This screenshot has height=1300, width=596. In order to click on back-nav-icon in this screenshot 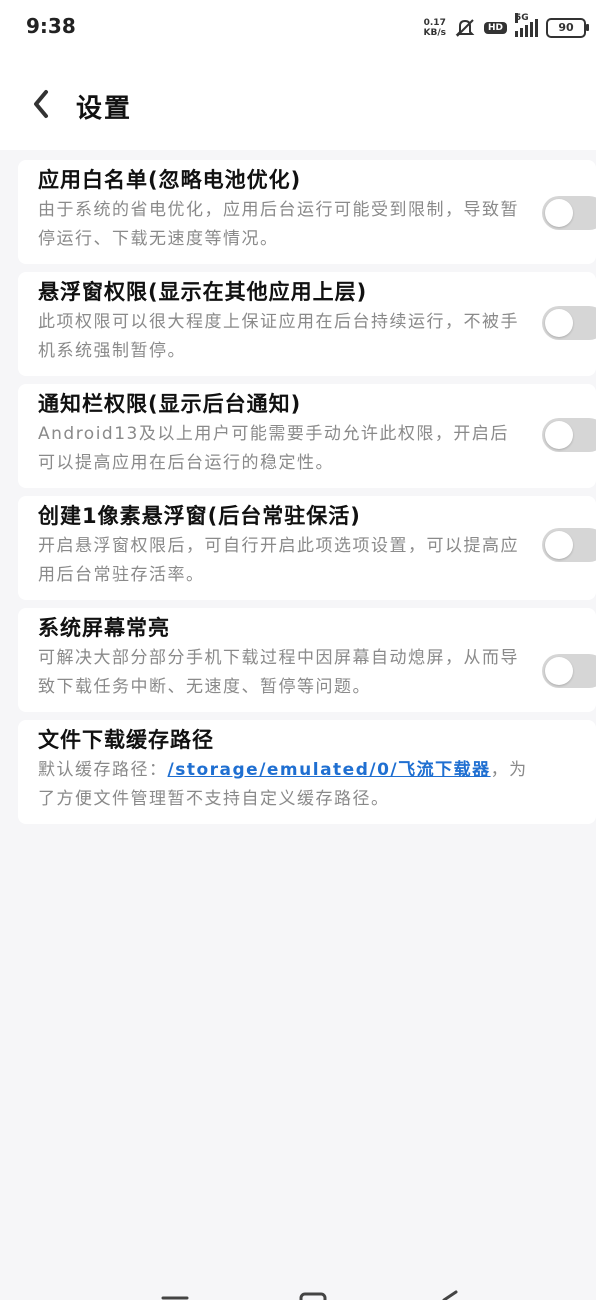, I will do `click(451, 1295)`.